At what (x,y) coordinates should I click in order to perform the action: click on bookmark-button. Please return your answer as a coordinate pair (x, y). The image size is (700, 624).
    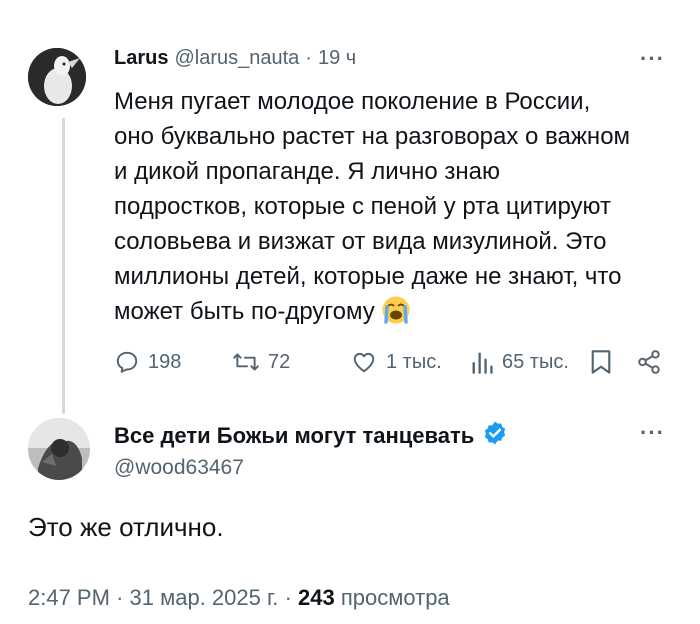
    Looking at the image, I should click on (601, 362).